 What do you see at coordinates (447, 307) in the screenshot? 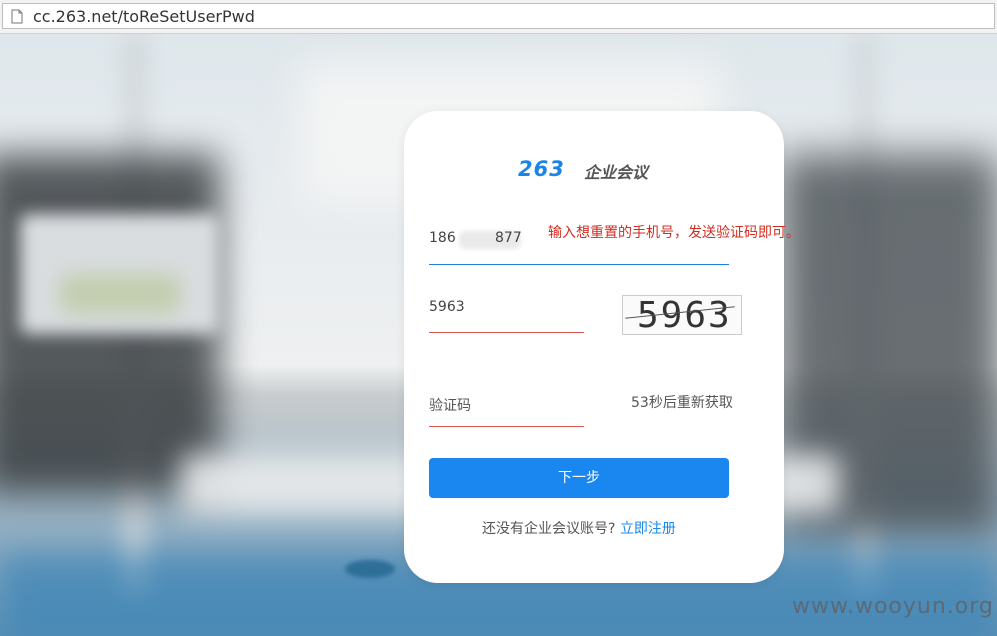
I see `captcha-input-value: 5963` at bounding box center [447, 307].